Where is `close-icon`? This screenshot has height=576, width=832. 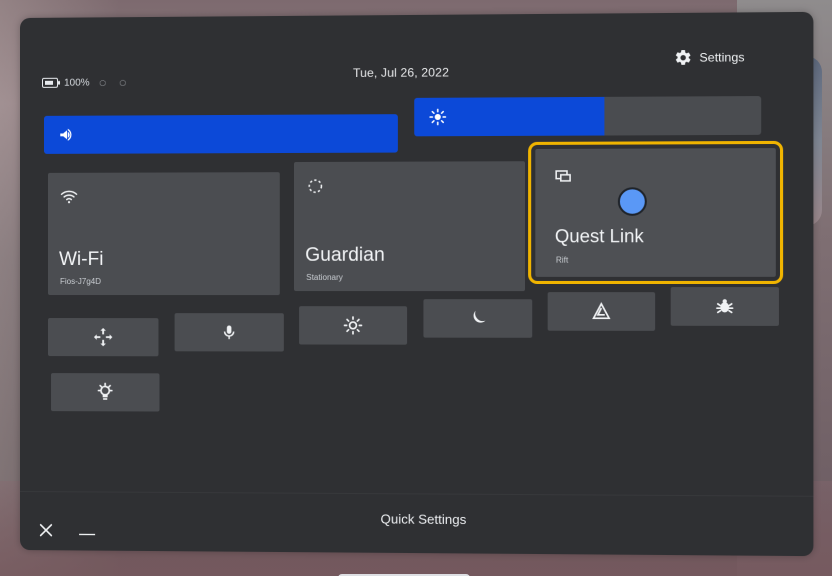 close-icon is located at coordinates (46, 532).